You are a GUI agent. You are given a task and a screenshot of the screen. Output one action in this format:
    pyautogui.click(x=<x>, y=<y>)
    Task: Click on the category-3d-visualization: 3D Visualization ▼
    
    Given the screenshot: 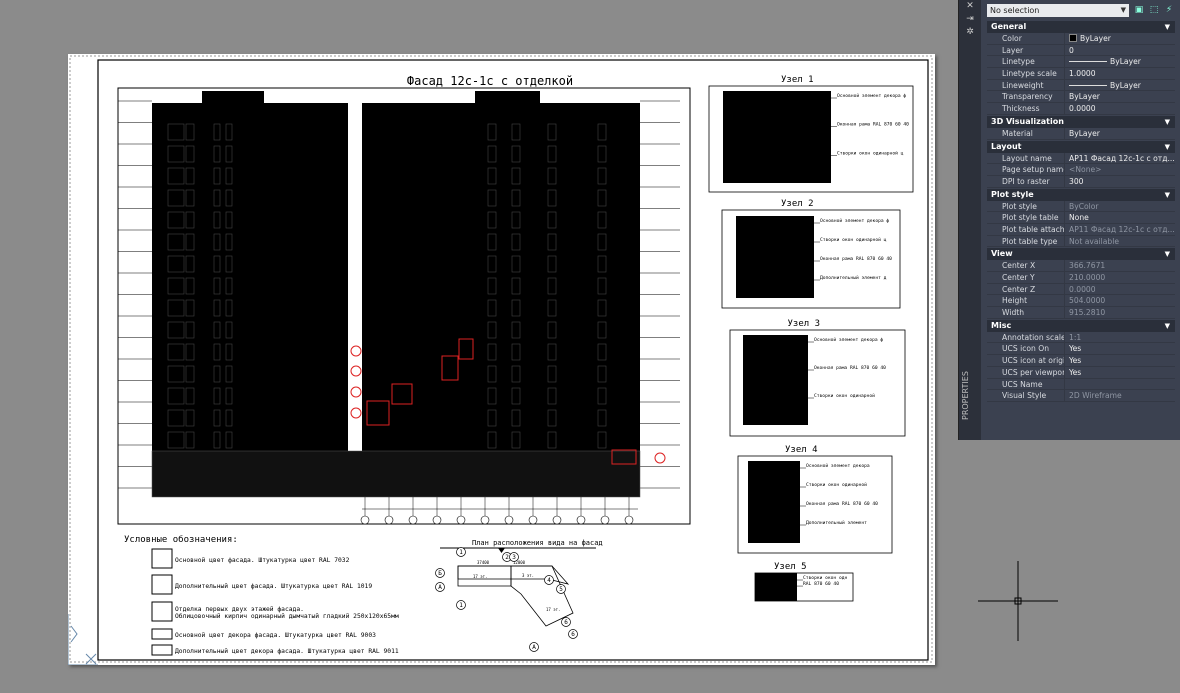 What is the action you would take?
    pyautogui.click(x=1081, y=121)
    